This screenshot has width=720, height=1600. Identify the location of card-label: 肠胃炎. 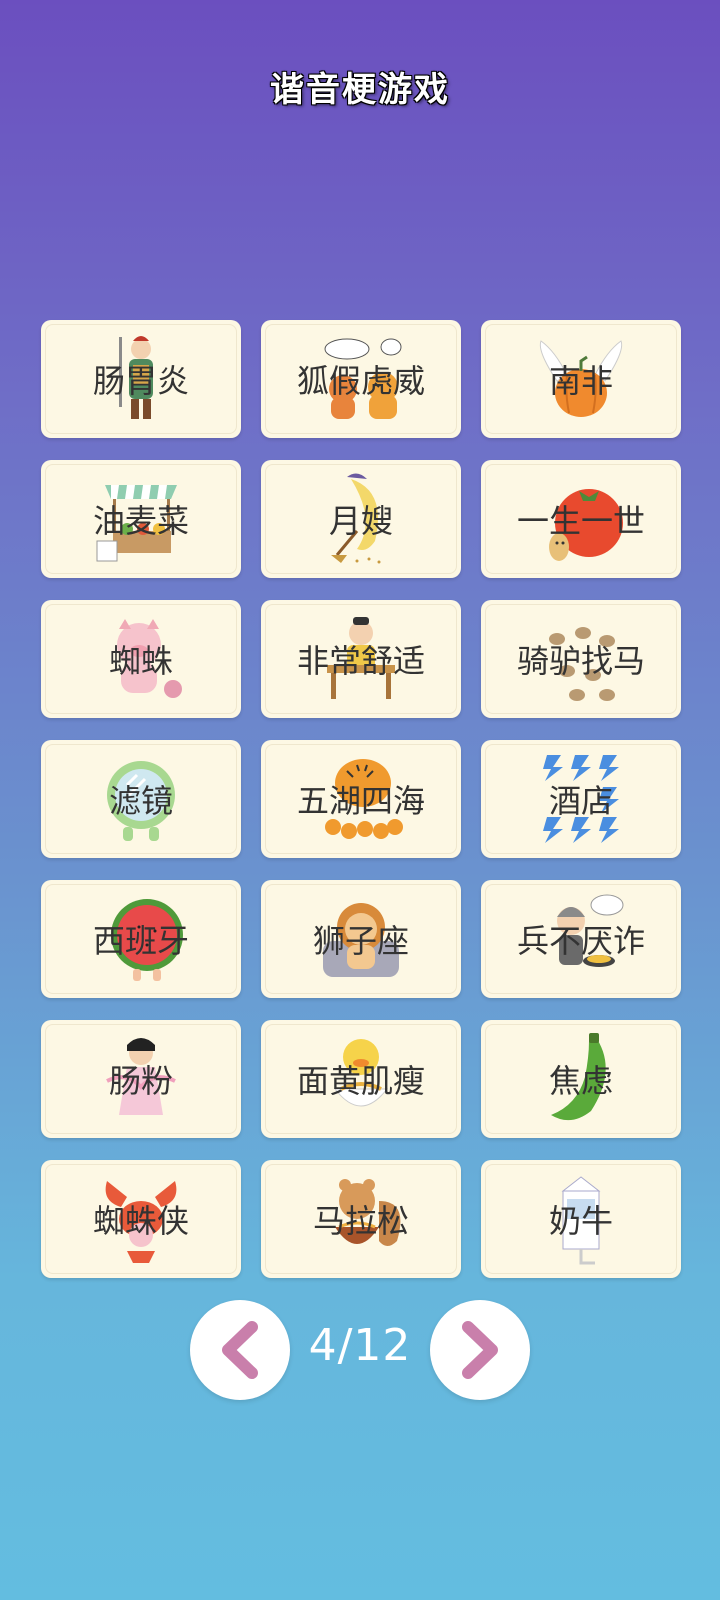
(140, 381).